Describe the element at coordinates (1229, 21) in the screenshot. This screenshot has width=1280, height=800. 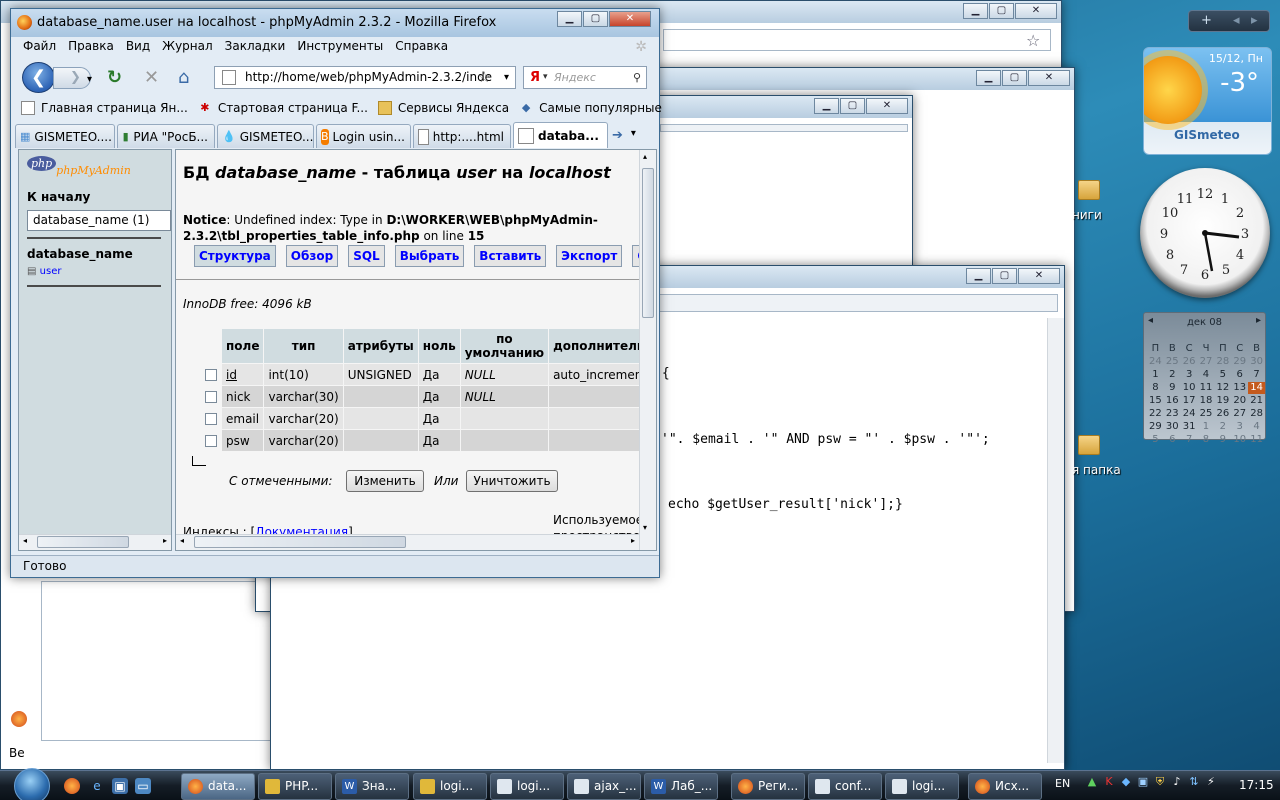
I see `gadget-toolbar: + ◂ ▸` at that location.